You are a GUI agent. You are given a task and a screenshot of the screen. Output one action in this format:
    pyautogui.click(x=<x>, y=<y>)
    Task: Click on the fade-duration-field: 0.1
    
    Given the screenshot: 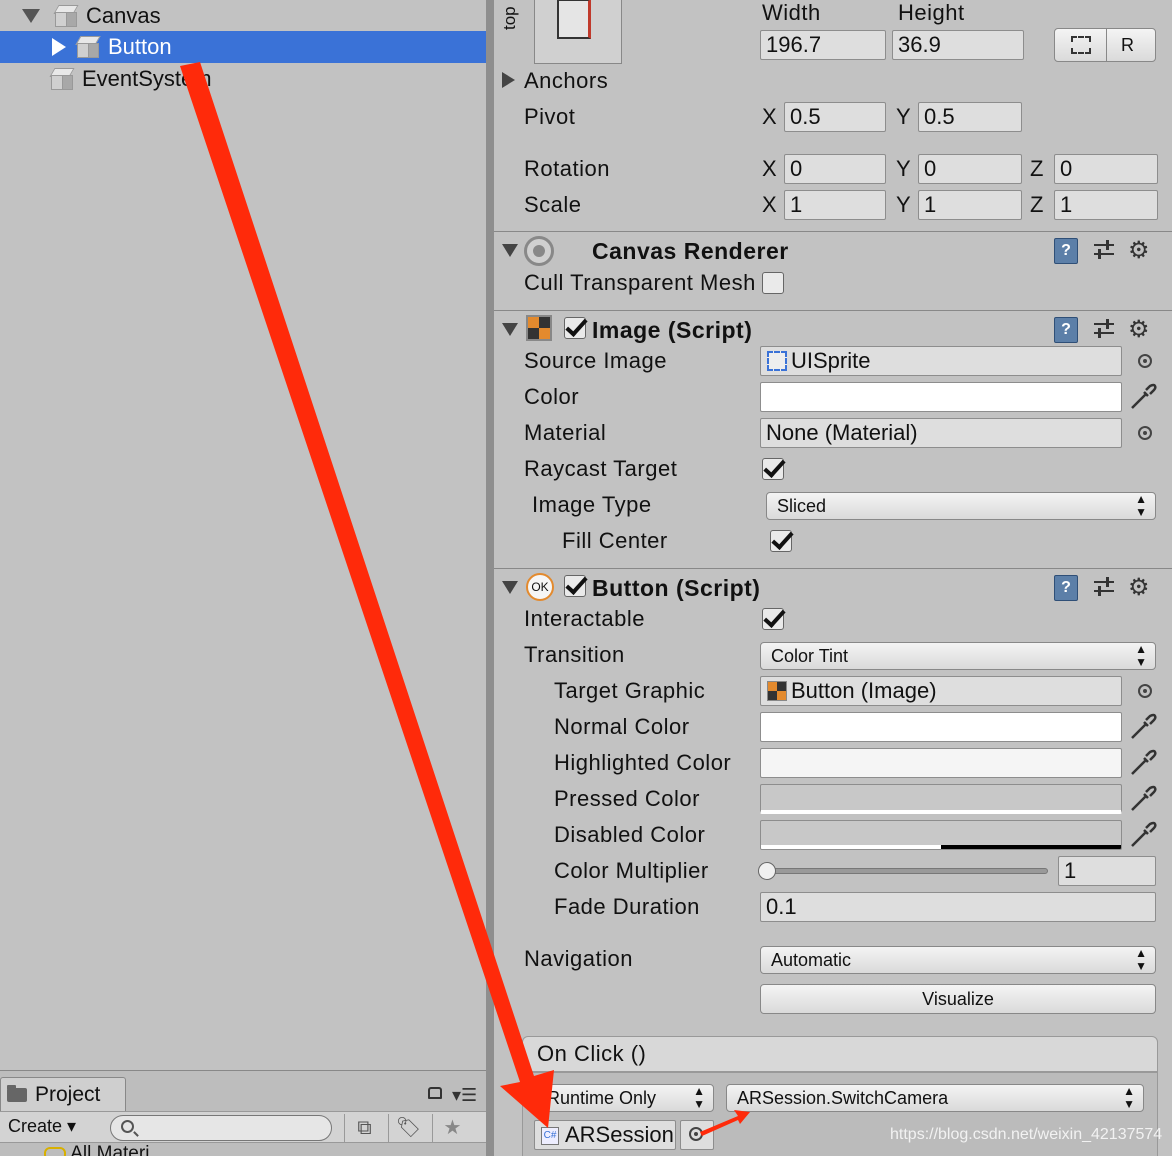 What is the action you would take?
    pyautogui.click(x=958, y=907)
    